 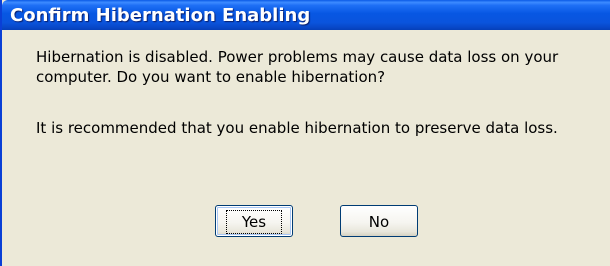 I want to click on yes-button-label: Yes, so click(x=254, y=221).